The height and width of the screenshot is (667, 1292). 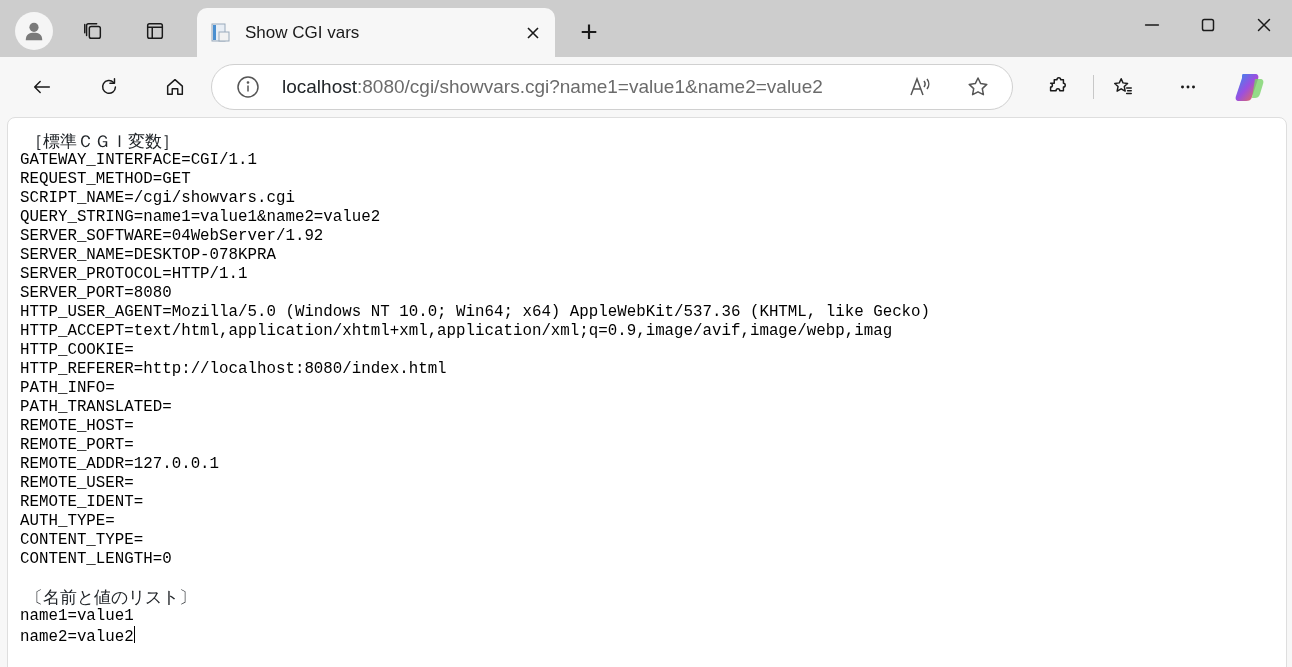 I want to click on variable-line: name1=value1, so click(x=77, y=616).